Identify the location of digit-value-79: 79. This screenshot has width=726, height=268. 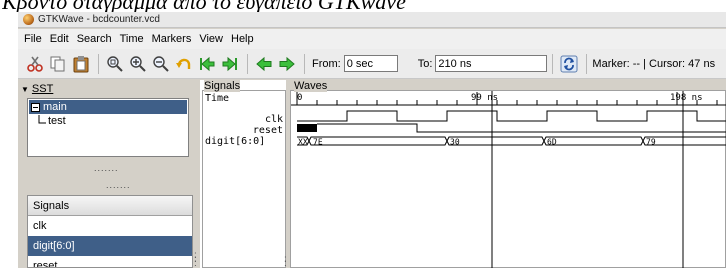
(651, 142).